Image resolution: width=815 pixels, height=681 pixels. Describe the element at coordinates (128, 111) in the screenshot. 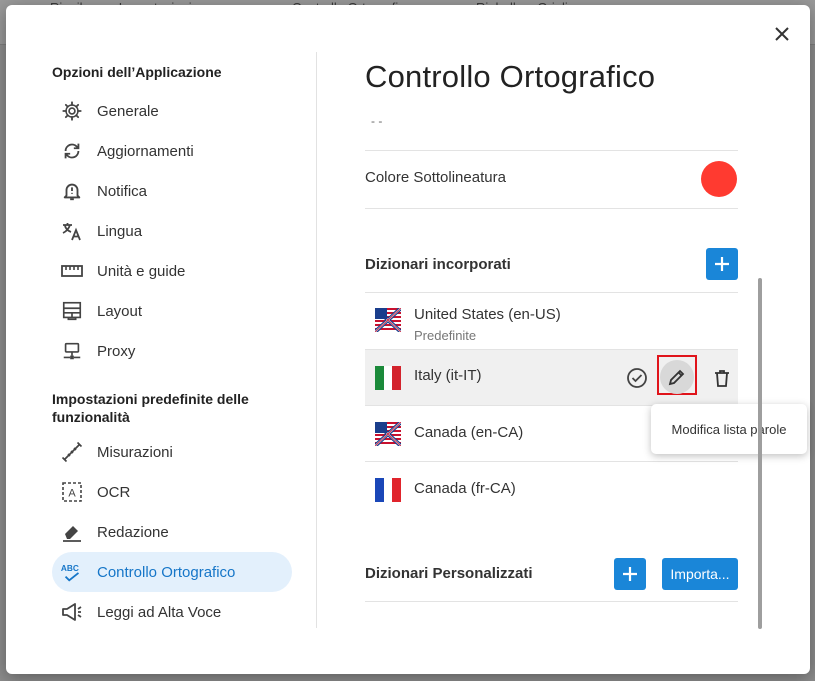

I see `sidebar-item-label: Generale` at that location.